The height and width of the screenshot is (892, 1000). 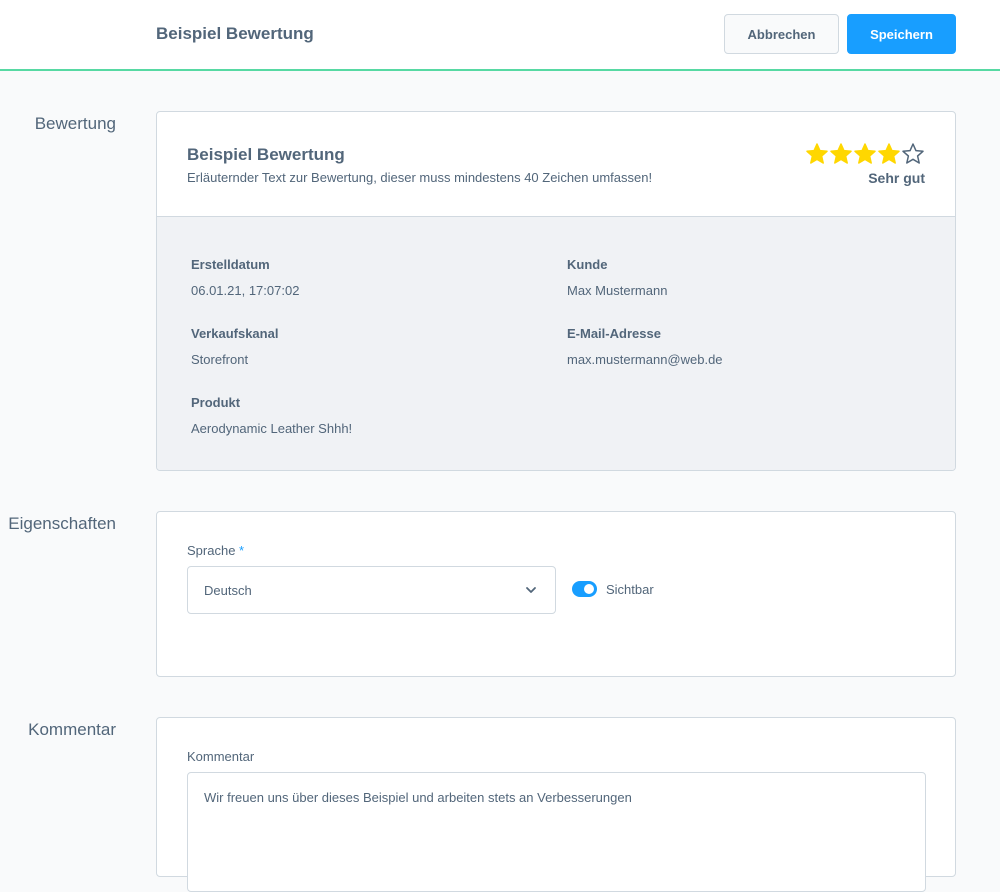 I want to click on language-label: Sprache *, so click(x=215, y=550).